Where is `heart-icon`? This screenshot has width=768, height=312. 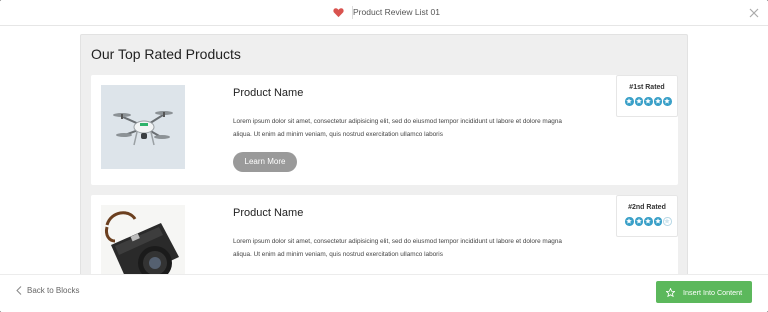 heart-icon is located at coordinates (338, 13).